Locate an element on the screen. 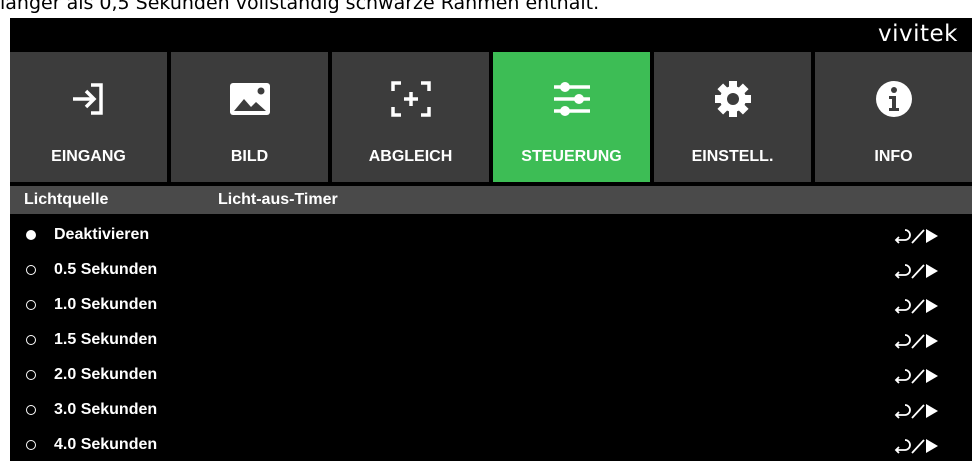  option-row: 2.0 Sekunden is located at coordinates (491, 375).